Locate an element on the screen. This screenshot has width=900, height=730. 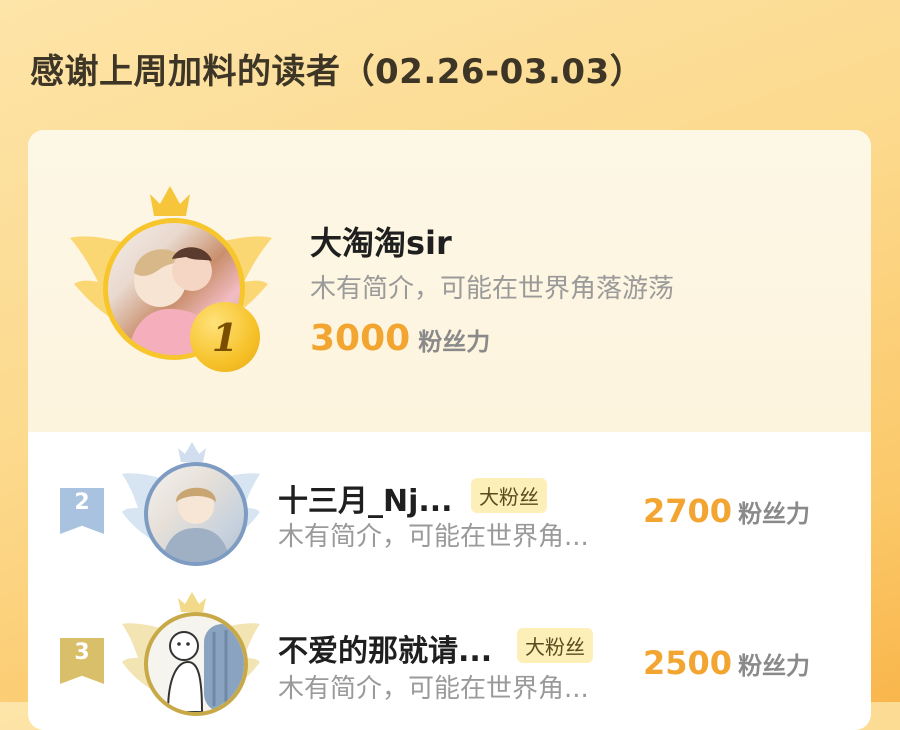
rank-badge: 3 is located at coordinates (82, 661).